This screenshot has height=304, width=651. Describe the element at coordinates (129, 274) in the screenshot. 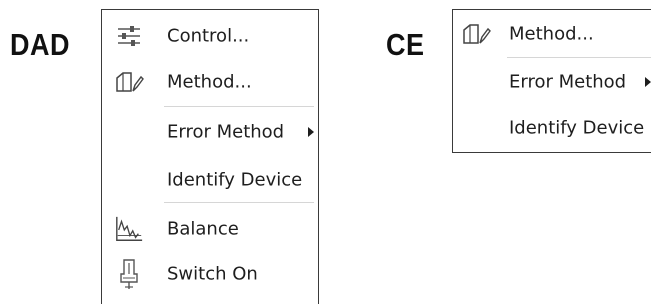

I see `lamp-icon` at that location.